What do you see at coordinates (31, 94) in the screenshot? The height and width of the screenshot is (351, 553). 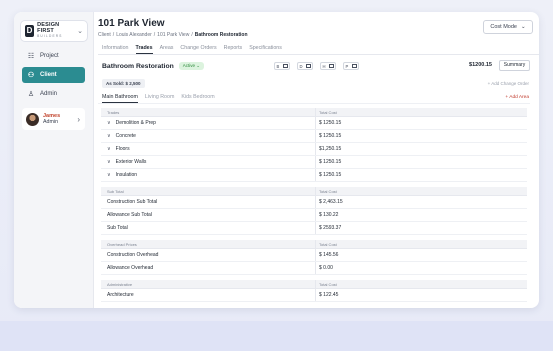 I see `person-icon: ♙` at bounding box center [31, 94].